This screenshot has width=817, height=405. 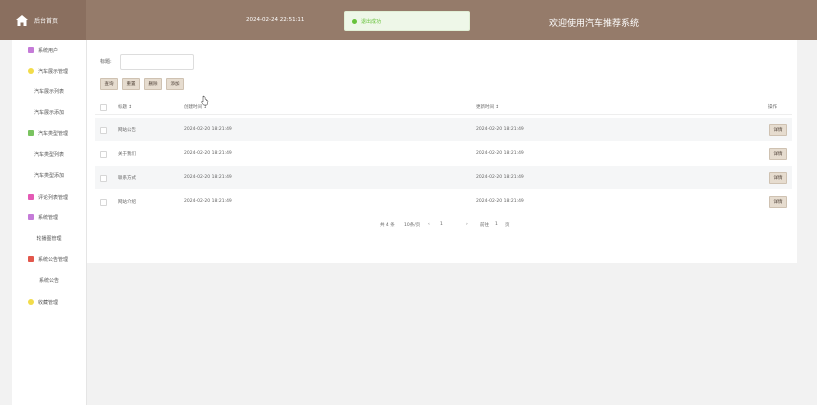 What do you see at coordinates (412, 225) in the screenshot?
I see `page-size-select: 10条/页` at bounding box center [412, 225].